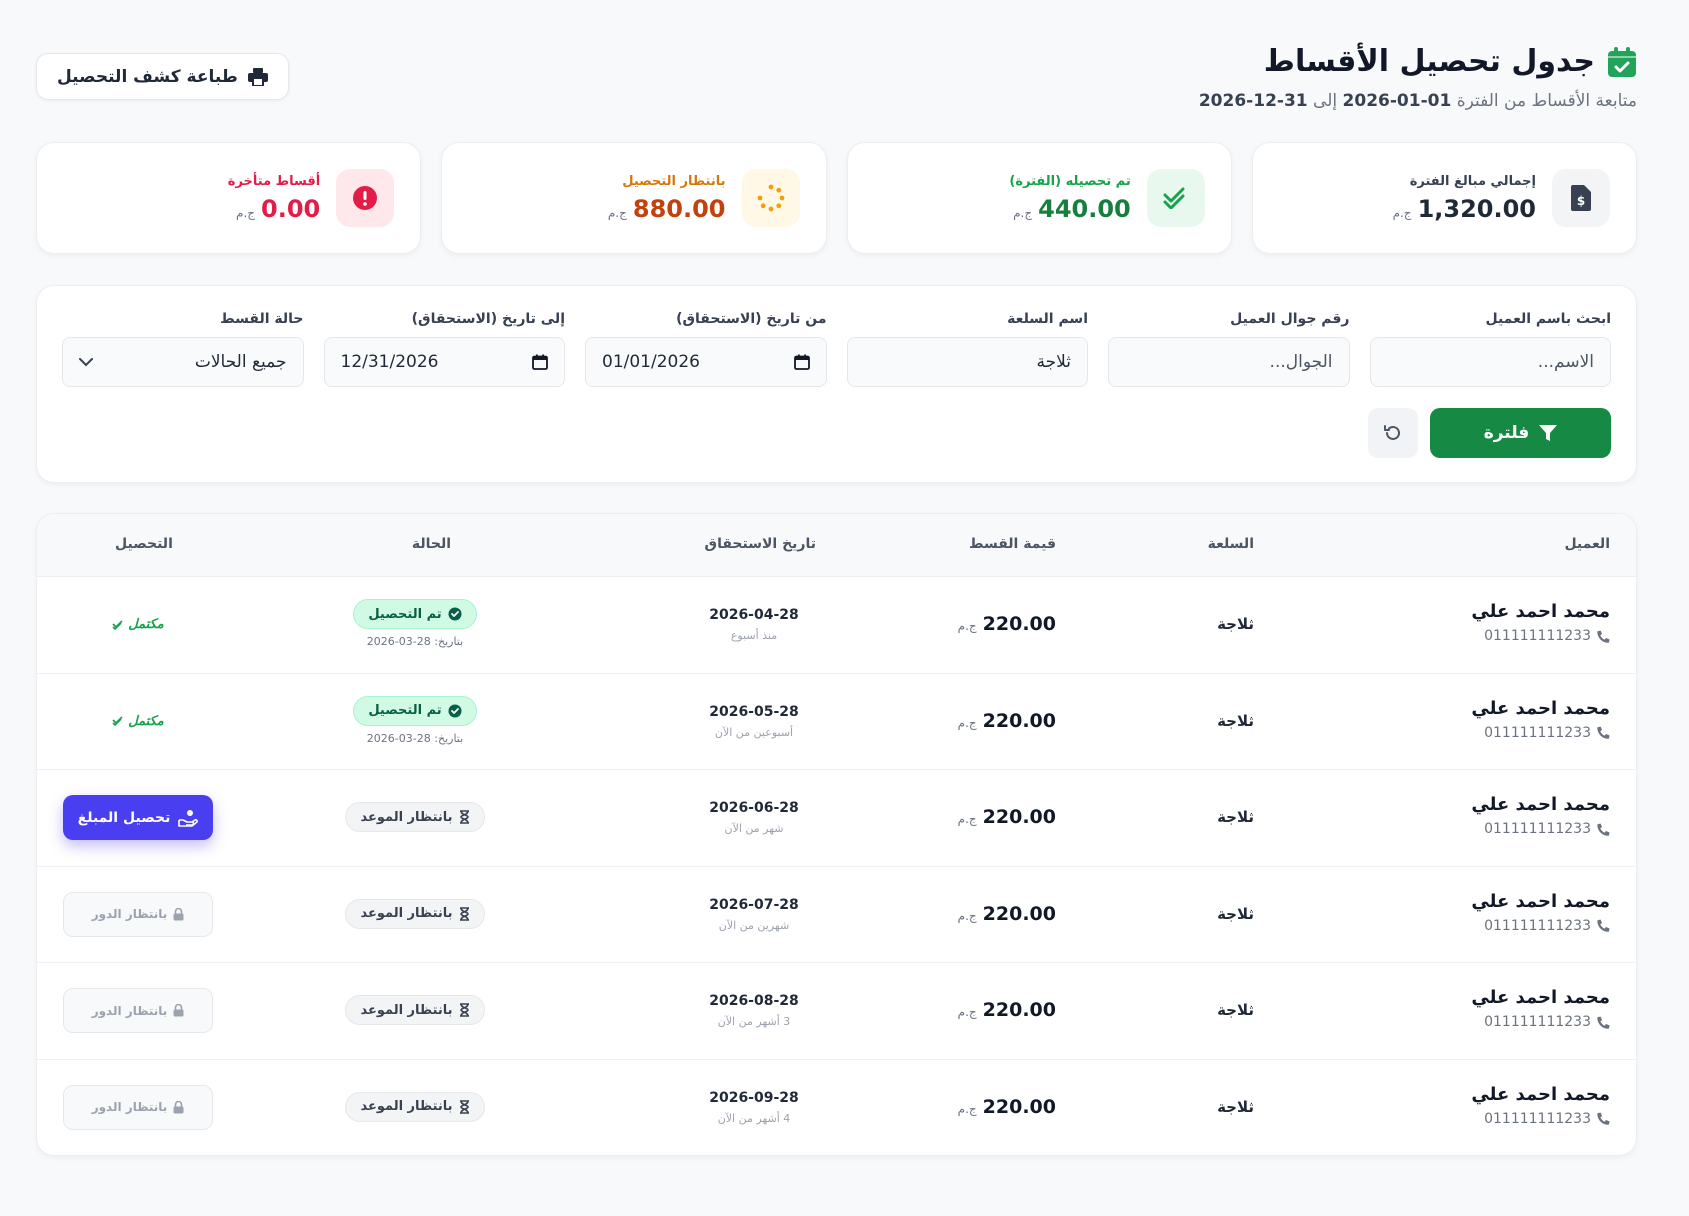 Image resolution: width=1689 pixels, height=1216 pixels. Describe the element at coordinates (754, 732) in the screenshot. I see `relative-time: أسبوعين من الآن` at that location.